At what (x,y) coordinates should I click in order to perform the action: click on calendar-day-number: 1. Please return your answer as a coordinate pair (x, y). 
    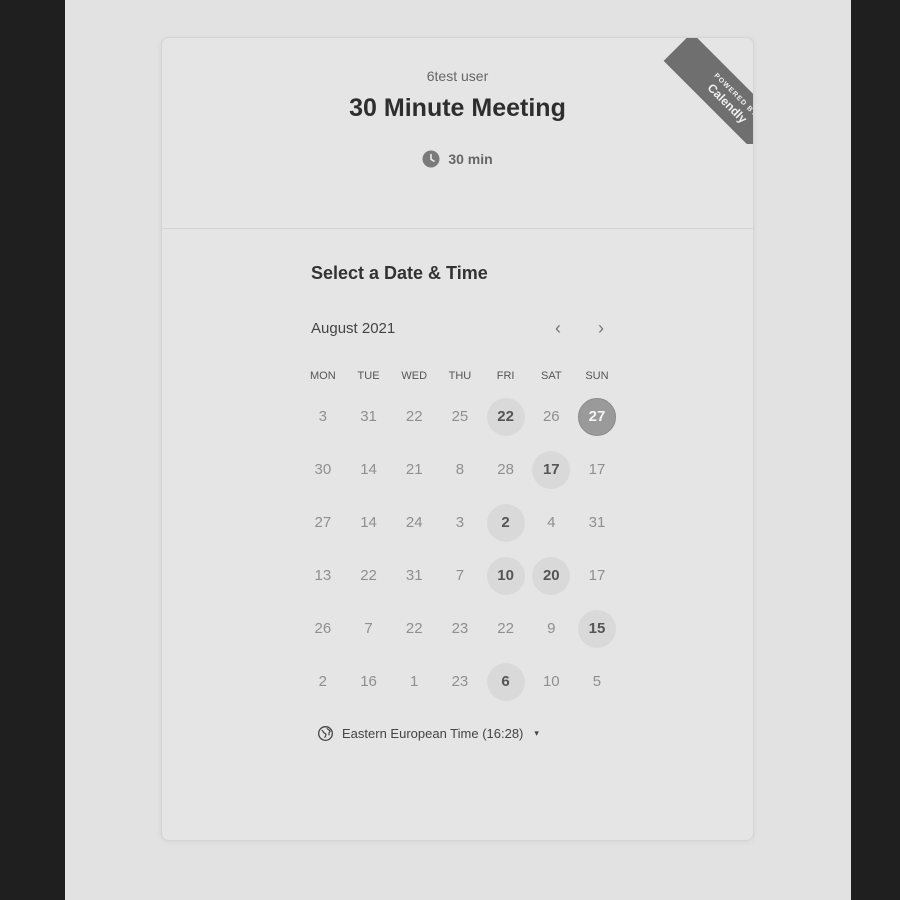
    Looking at the image, I should click on (414, 681).